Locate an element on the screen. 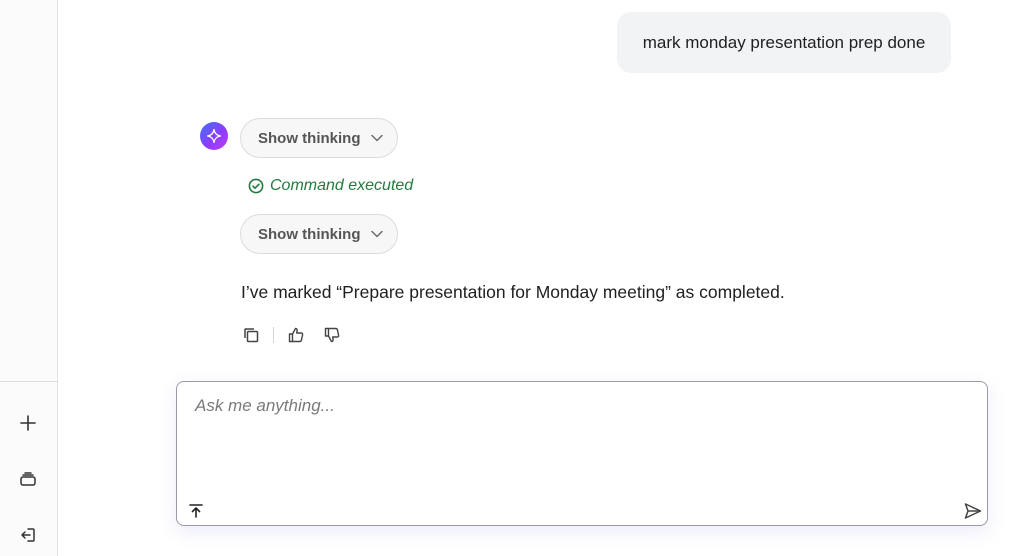 This screenshot has height=556, width=1012. copy-button is located at coordinates (251, 335).